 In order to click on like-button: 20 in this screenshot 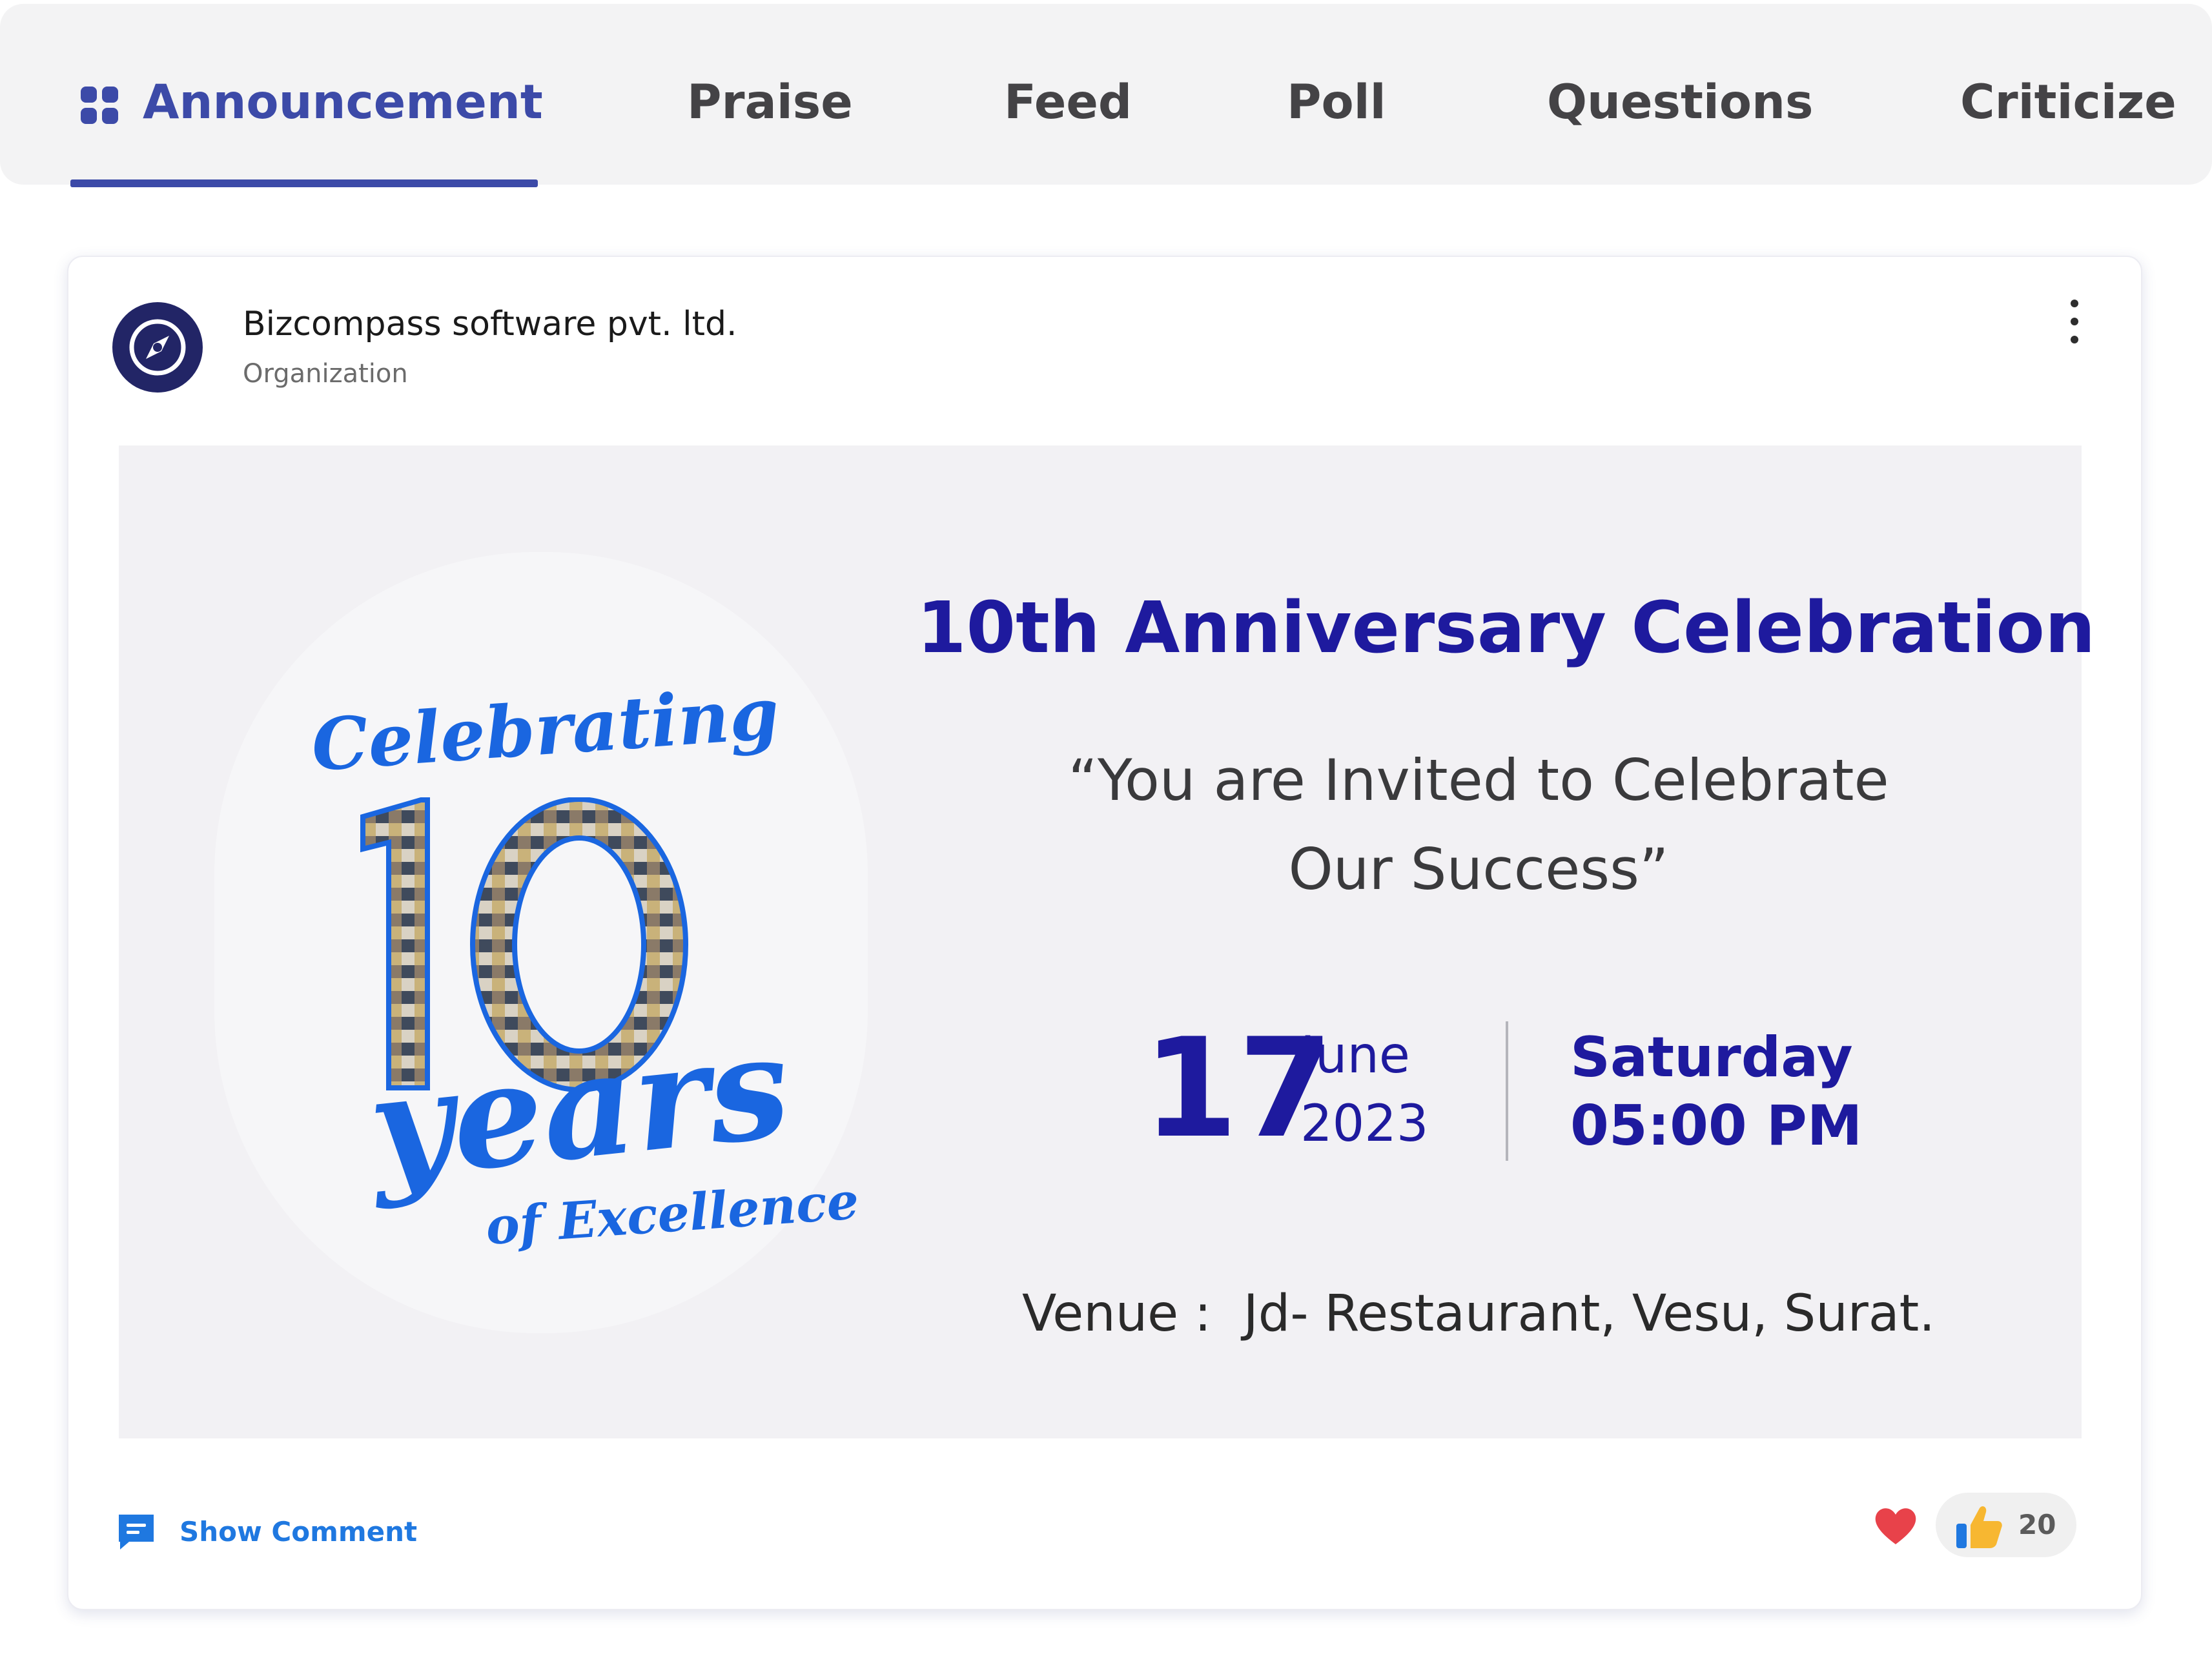, I will do `click(2006, 1525)`.